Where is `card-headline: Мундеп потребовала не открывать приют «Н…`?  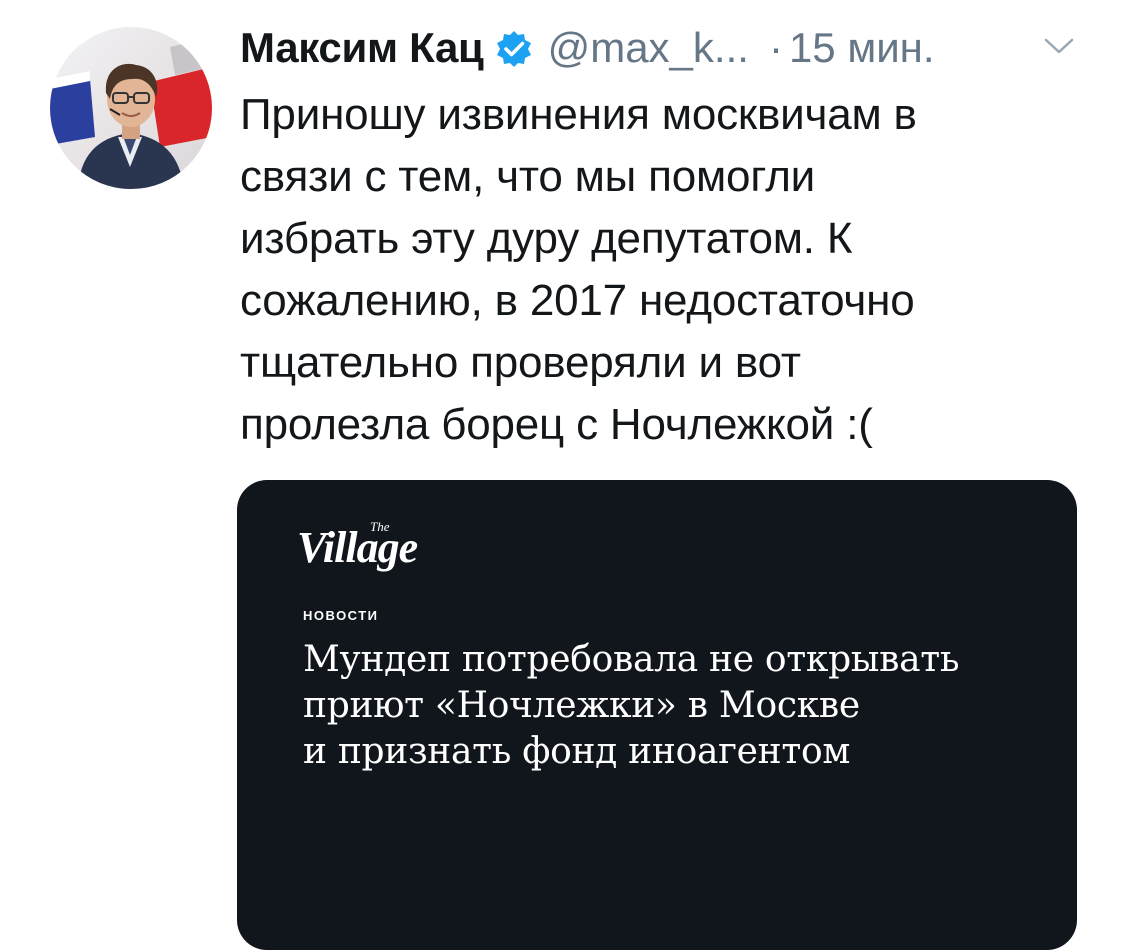 card-headline: Мундеп потребовала не открывать приют «Н… is located at coordinates (683, 706).